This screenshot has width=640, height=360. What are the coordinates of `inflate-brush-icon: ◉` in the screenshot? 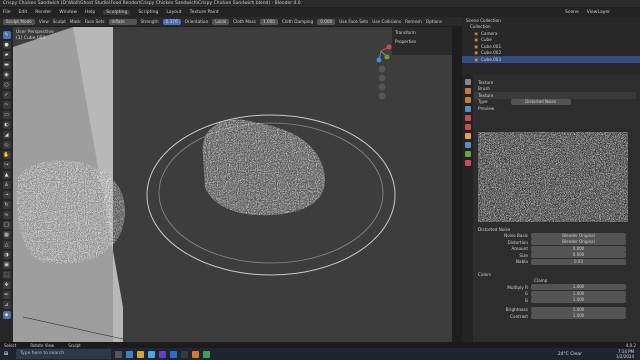 It's located at (6, 75).